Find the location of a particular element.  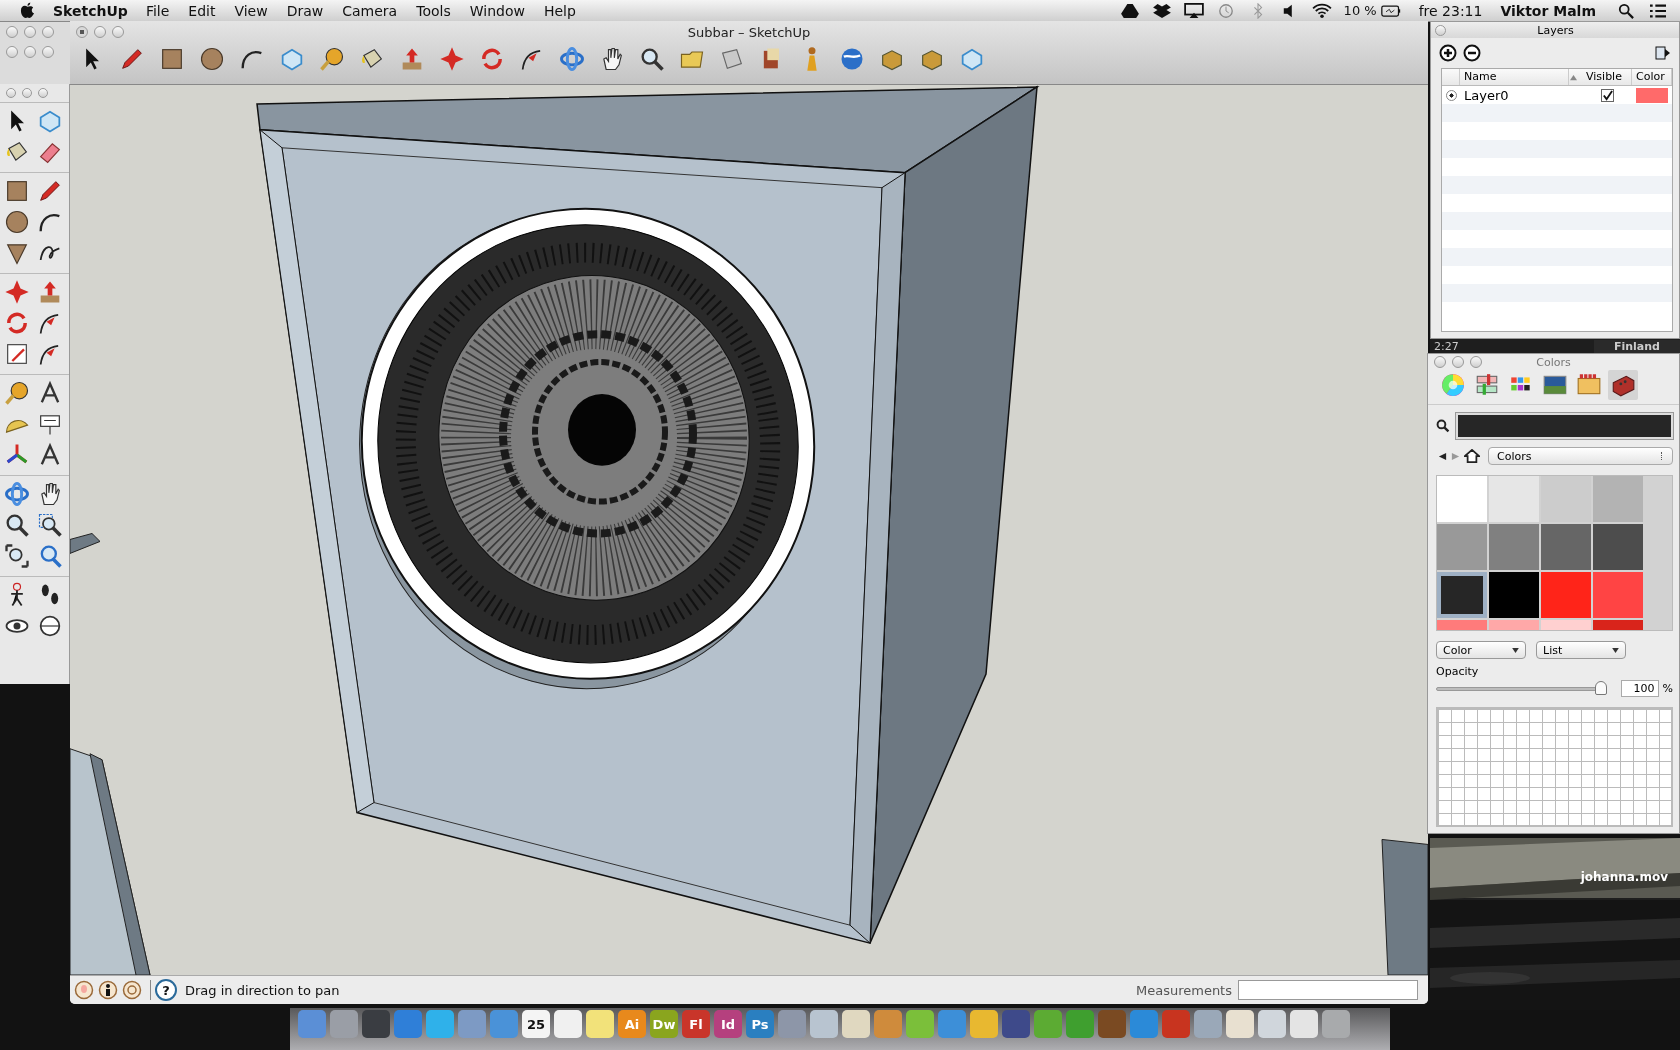

color-wheel-icon is located at coordinates (1453, 385).